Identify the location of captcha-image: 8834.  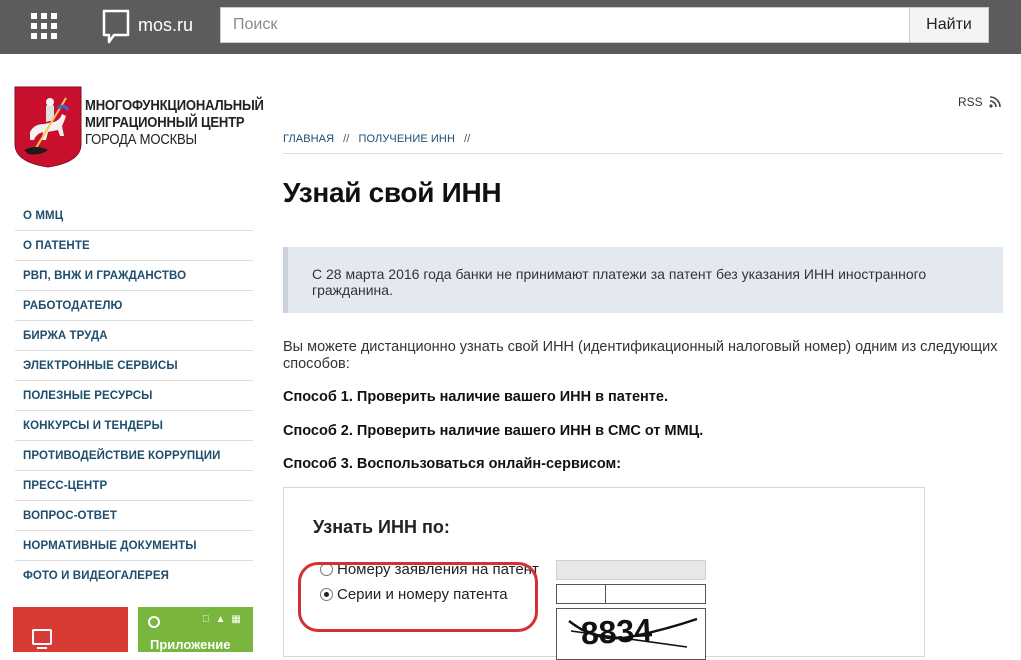
(631, 634).